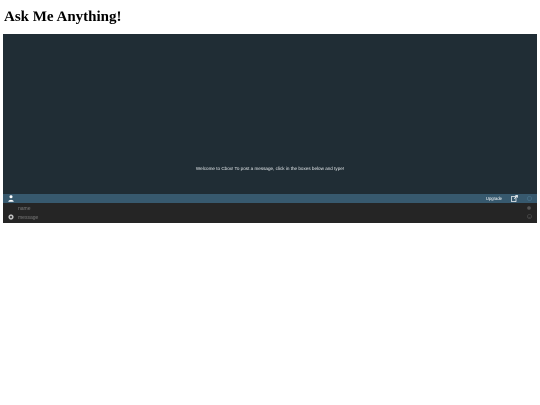  What do you see at coordinates (11, 217) in the screenshot?
I see `gear-icon` at bounding box center [11, 217].